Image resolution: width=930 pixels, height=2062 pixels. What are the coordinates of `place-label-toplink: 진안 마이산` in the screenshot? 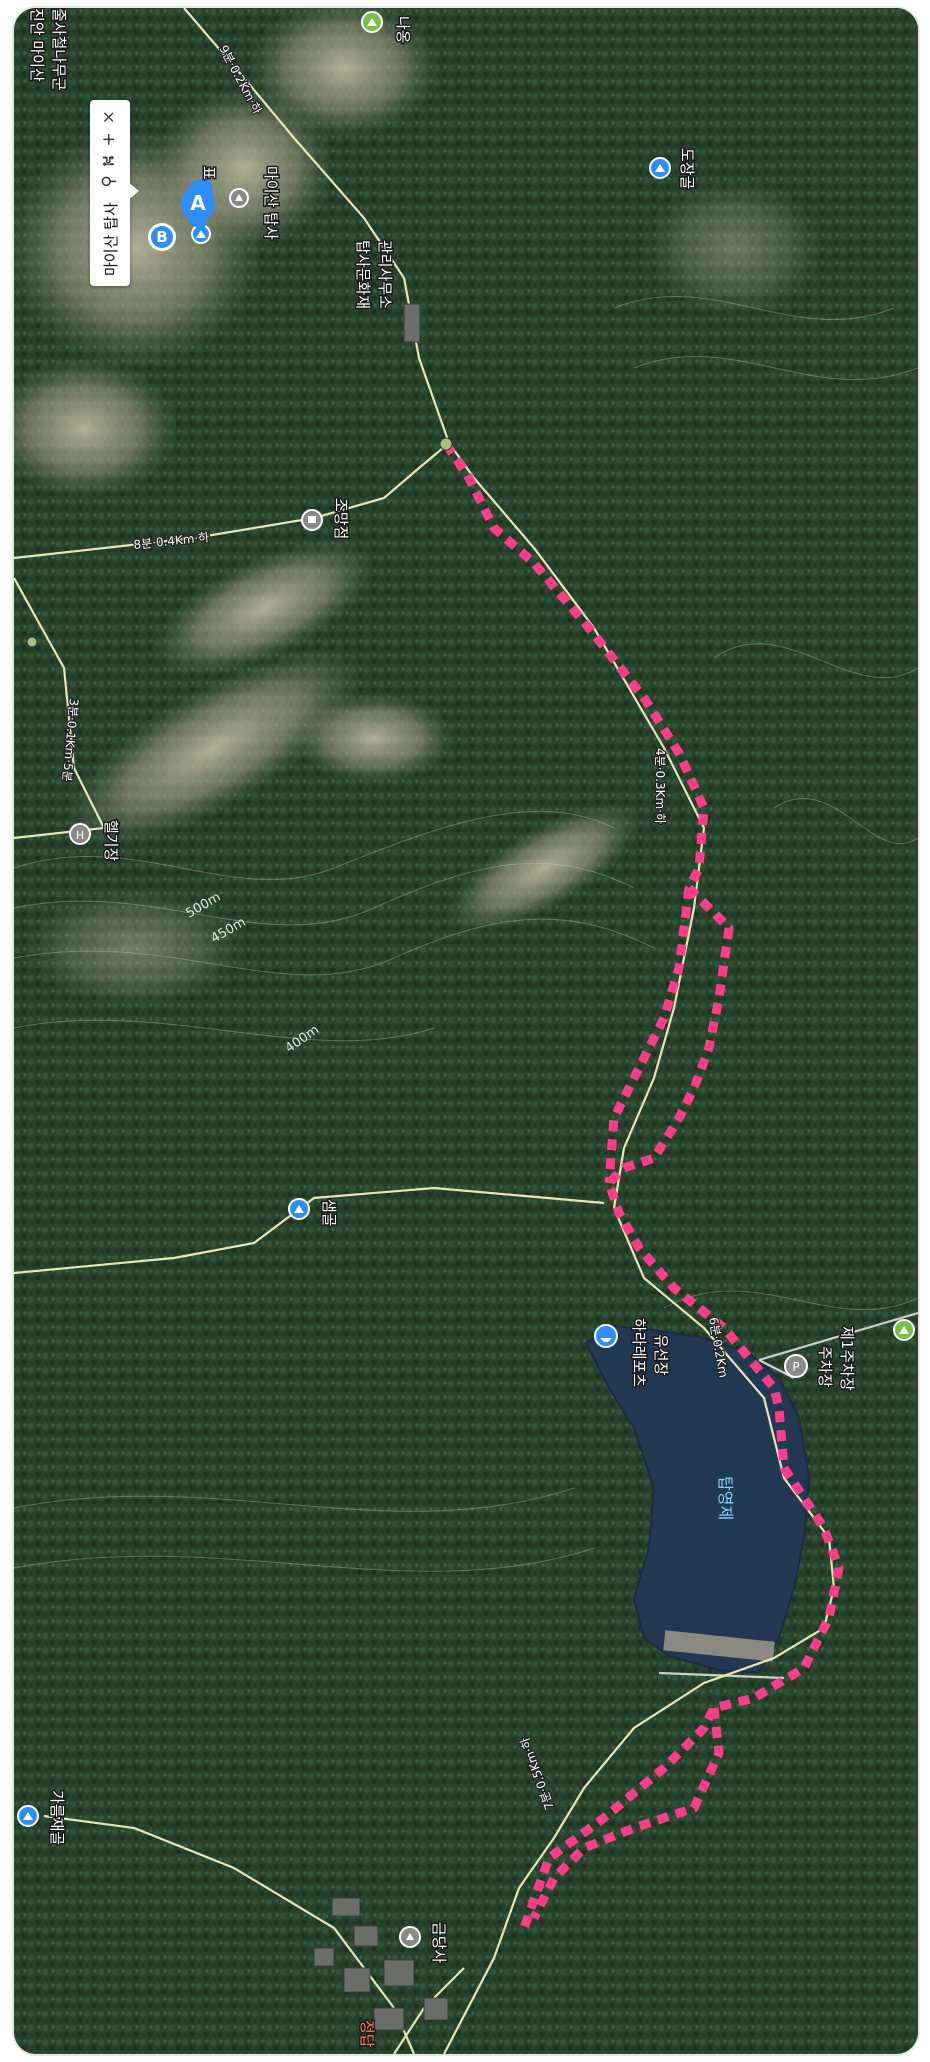 It's located at (37, 45).